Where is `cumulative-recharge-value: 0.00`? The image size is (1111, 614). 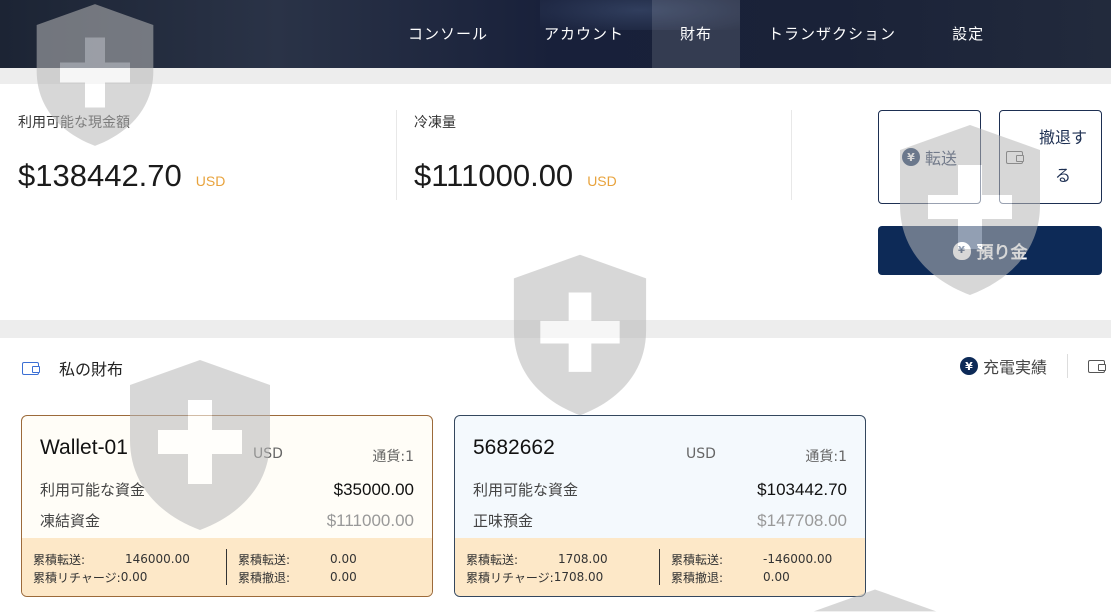
cumulative-recharge-value: 0.00 is located at coordinates (134, 577).